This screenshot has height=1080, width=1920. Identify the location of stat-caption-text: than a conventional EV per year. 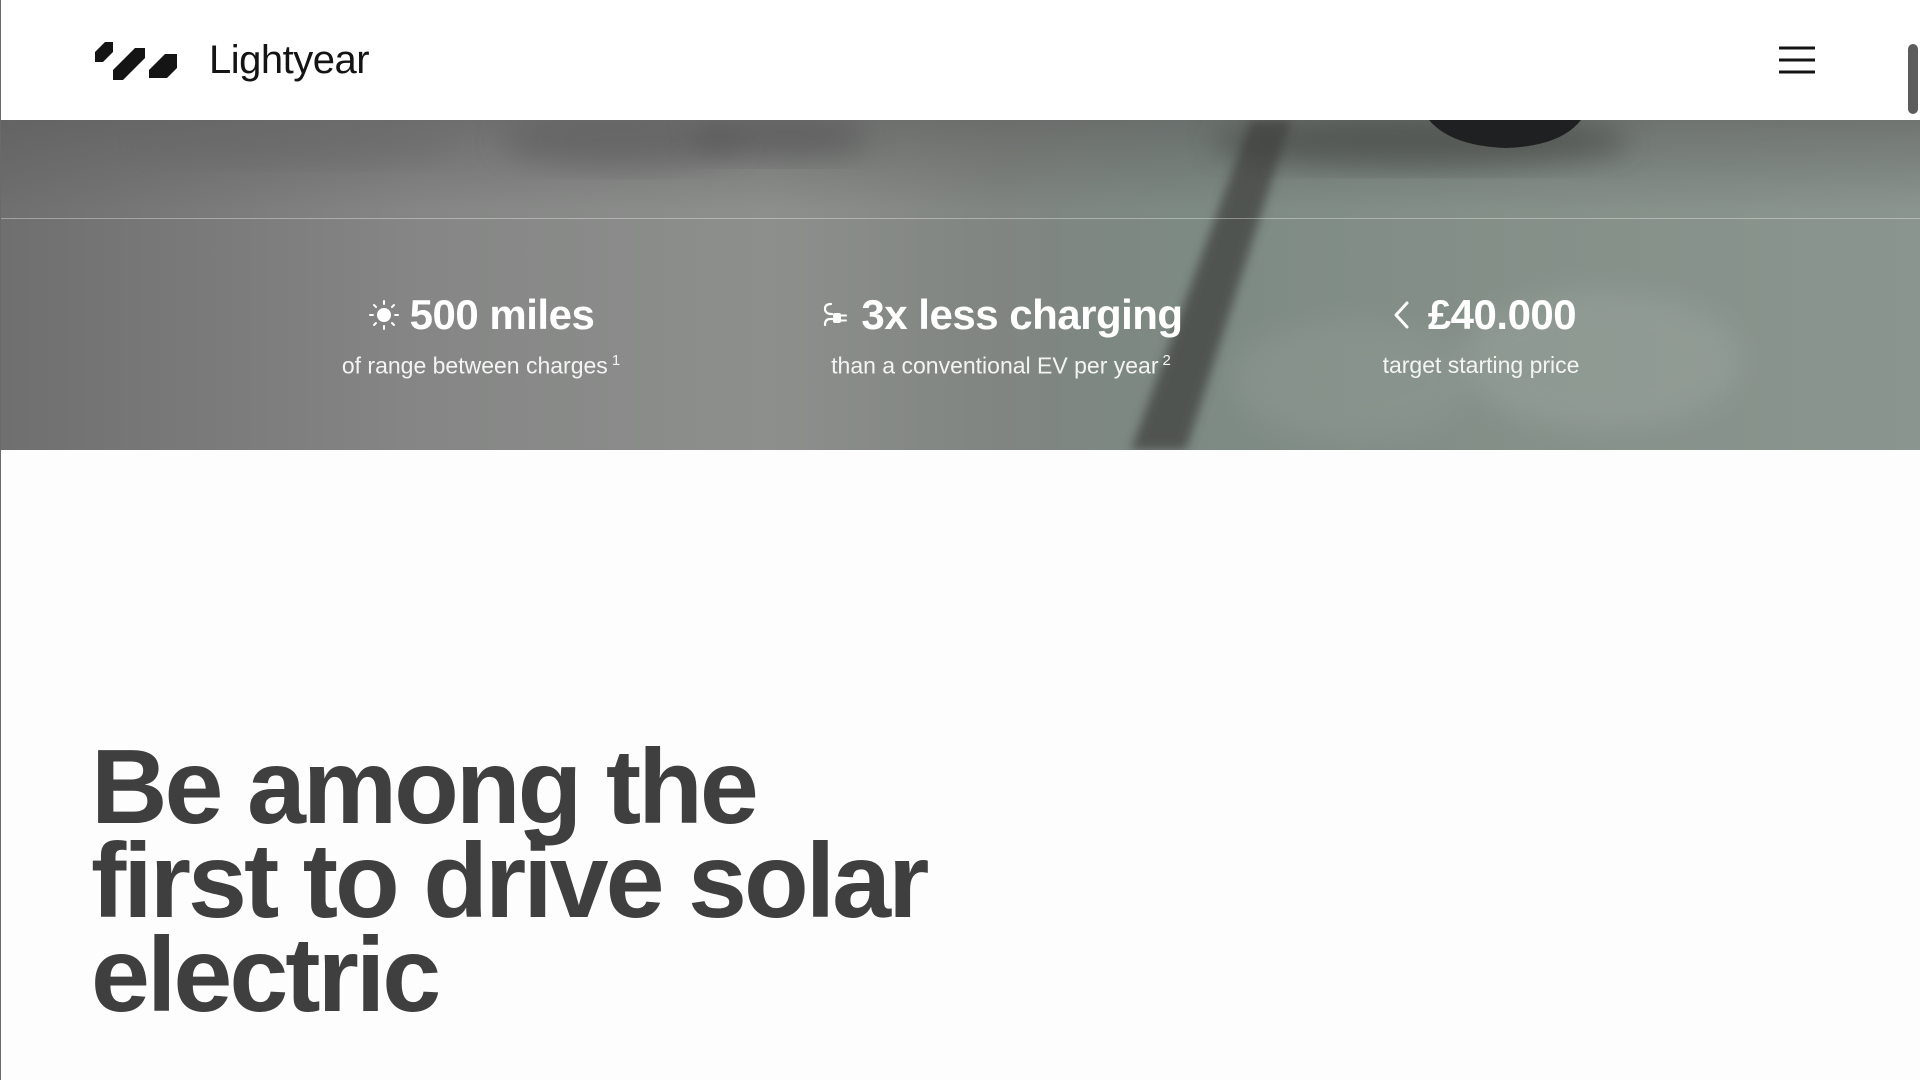
(995, 365).